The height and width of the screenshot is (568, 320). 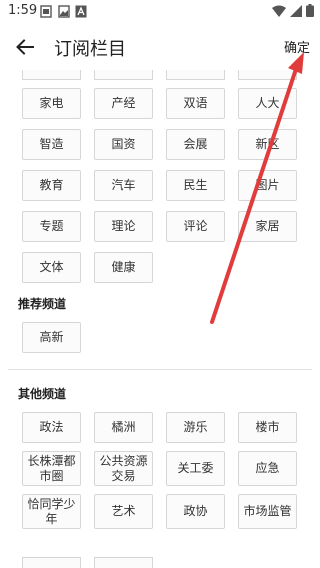 What do you see at coordinates (90, 49) in the screenshot?
I see `page-title: 订阅栏目` at bounding box center [90, 49].